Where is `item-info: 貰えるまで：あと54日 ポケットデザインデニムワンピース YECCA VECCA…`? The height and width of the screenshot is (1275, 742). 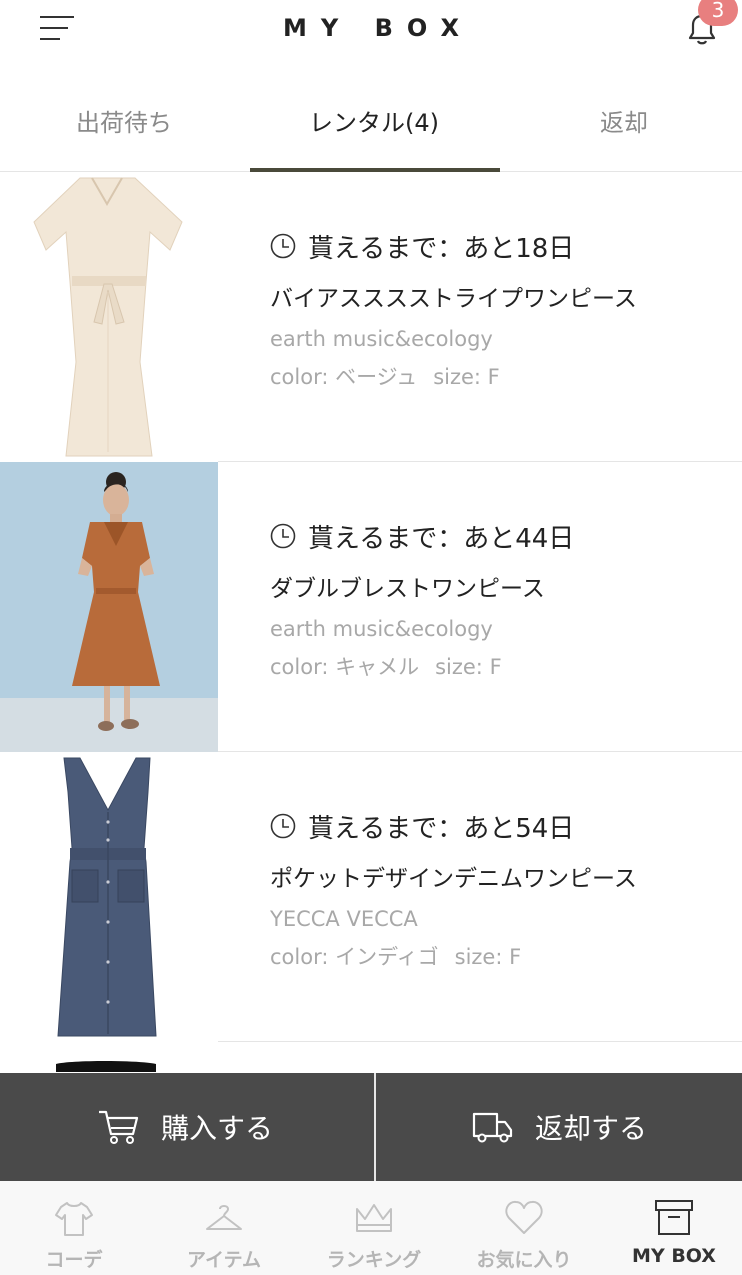
item-info: 貰えるまで：あと54日 ポケットデザインデニムワンピース YECCA VECCA… is located at coordinates (500, 889).